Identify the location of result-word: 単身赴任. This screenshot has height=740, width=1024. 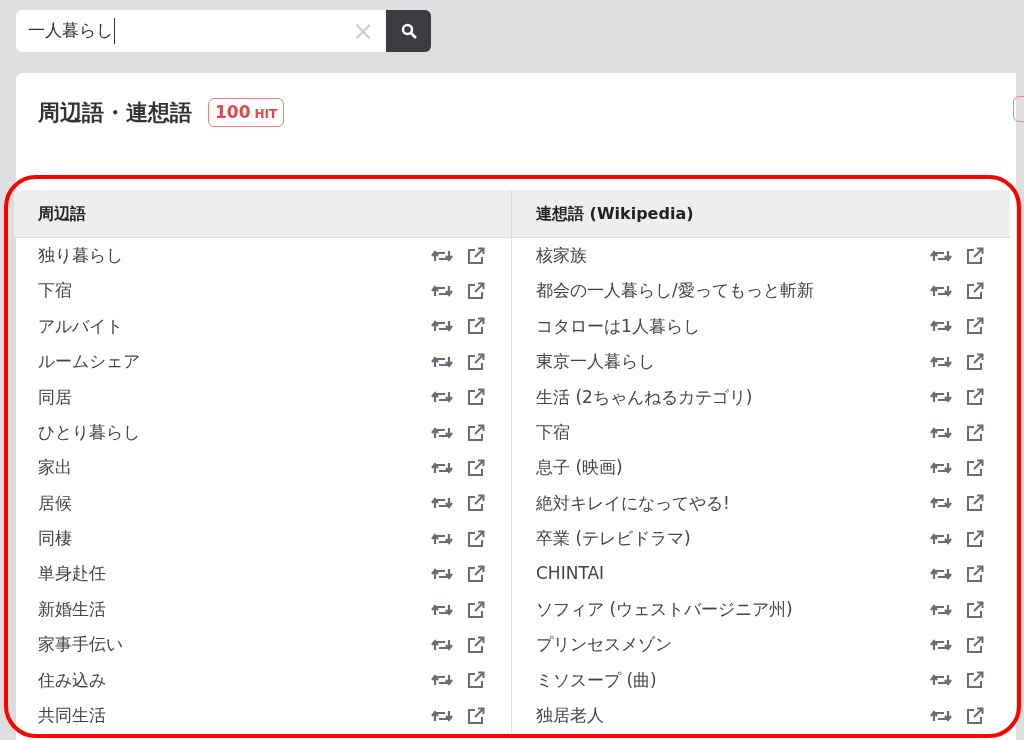
(72, 574).